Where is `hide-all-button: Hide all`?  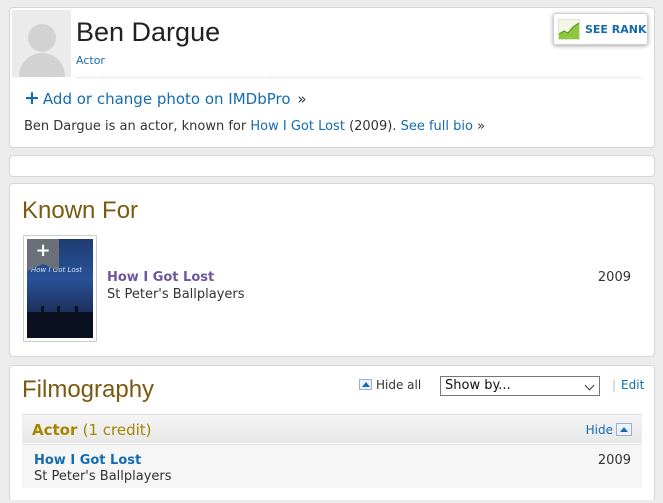 hide-all-button: Hide all is located at coordinates (390, 385).